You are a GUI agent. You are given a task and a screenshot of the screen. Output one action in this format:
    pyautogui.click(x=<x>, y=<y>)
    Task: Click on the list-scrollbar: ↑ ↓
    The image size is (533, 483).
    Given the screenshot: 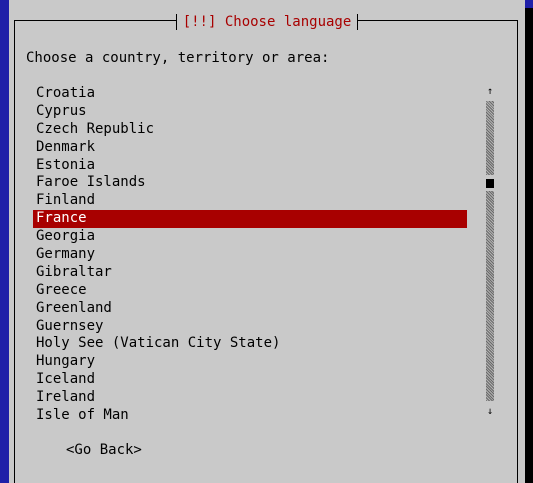 What is the action you would take?
    pyautogui.click(x=490, y=255)
    